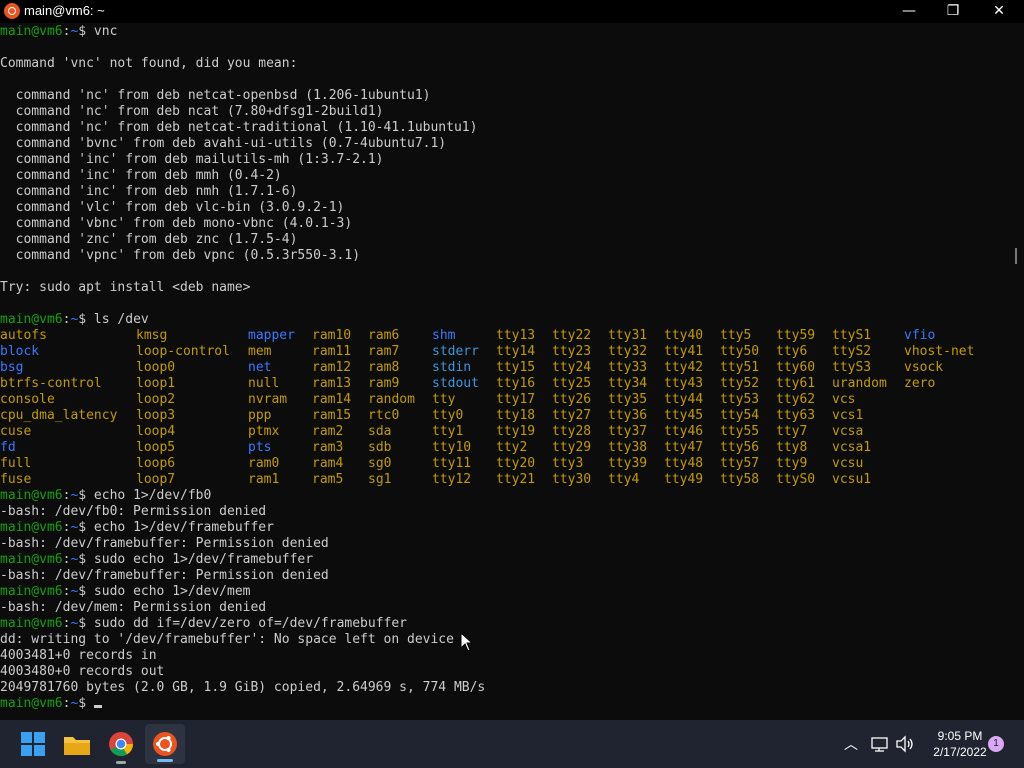 This screenshot has width=1024, height=768. I want to click on folder-icon, so click(77, 746).